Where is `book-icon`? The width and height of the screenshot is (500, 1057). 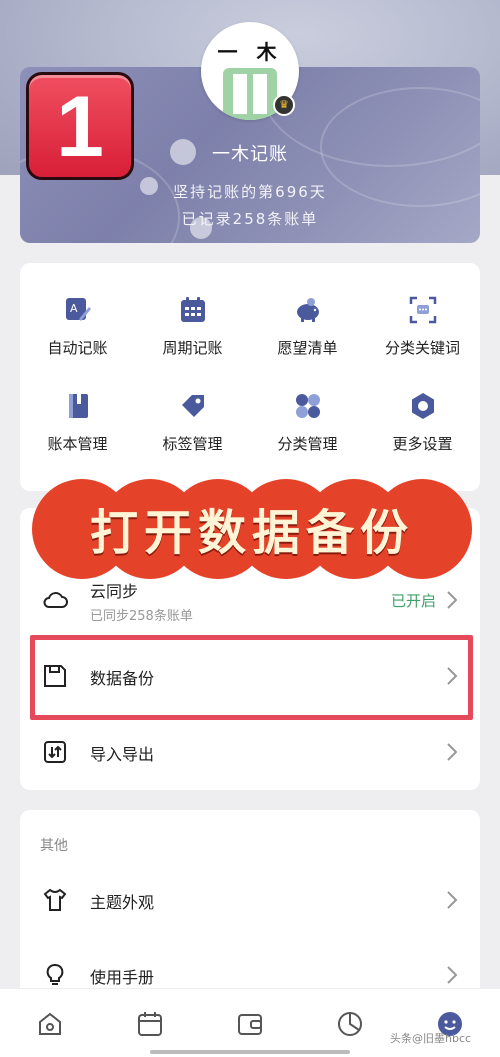 book-icon is located at coordinates (78, 406).